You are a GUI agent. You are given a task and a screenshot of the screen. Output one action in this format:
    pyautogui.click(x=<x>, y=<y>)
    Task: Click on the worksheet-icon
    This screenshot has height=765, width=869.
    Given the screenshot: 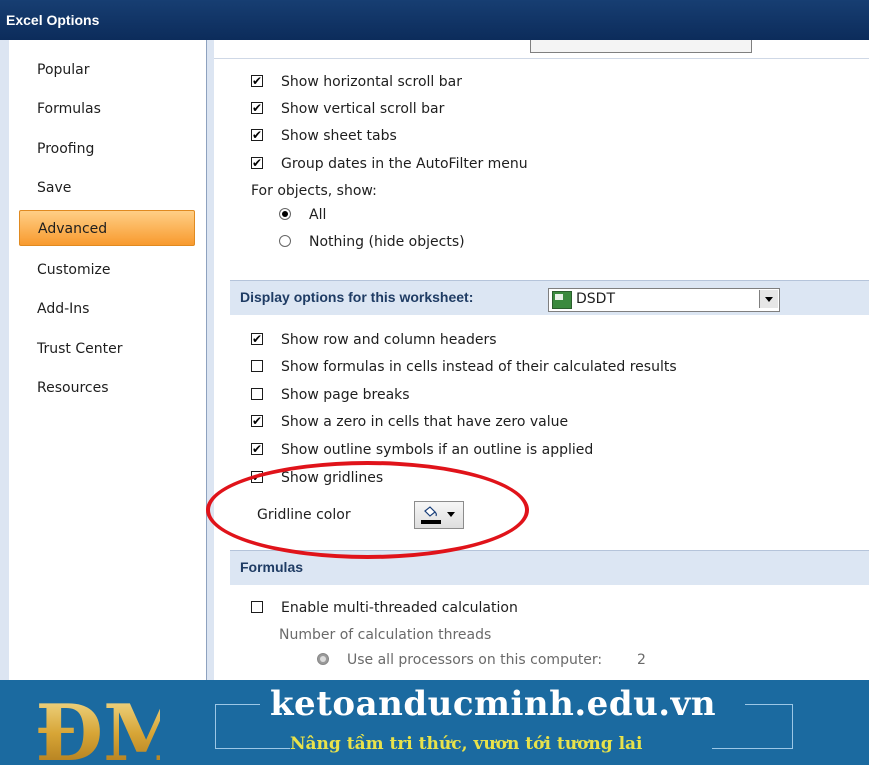 What is the action you would take?
    pyautogui.click(x=562, y=300)
    